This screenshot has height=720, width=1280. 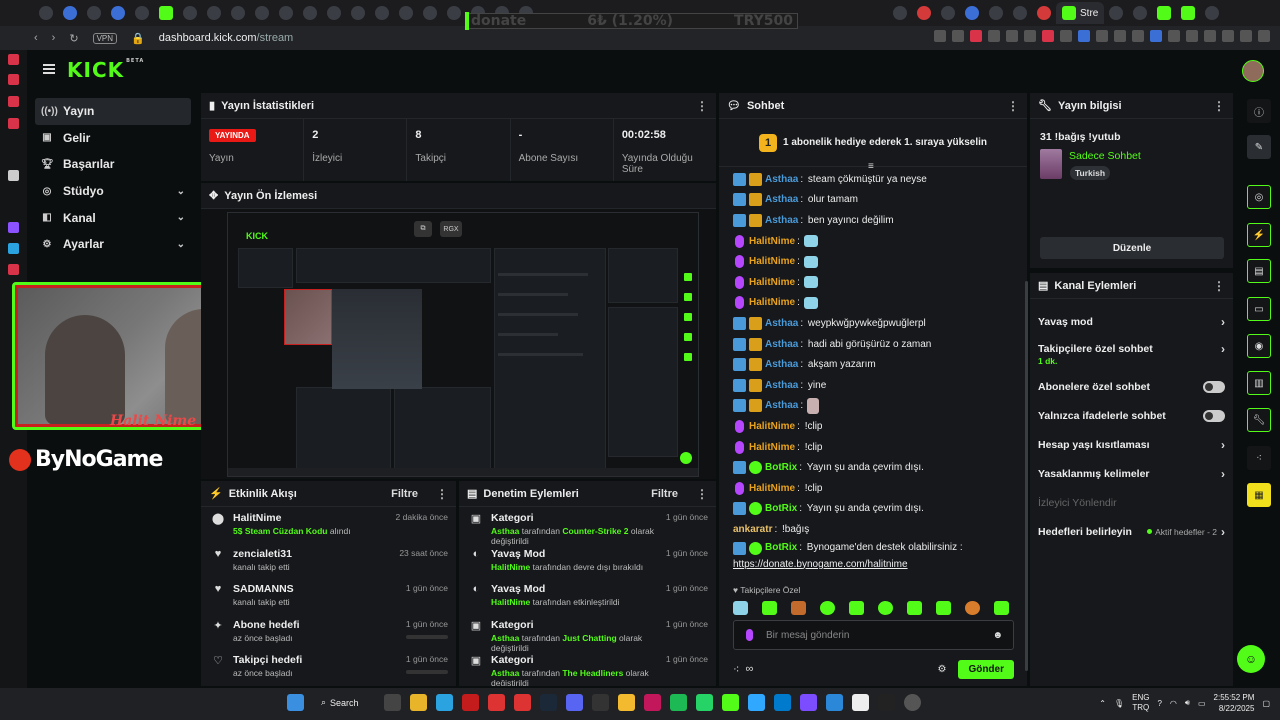 What do you see at coordinates (1251, 659) in the screenshot?
I see `help-chat-icon: ☺` at bounding box center [1251, 659].